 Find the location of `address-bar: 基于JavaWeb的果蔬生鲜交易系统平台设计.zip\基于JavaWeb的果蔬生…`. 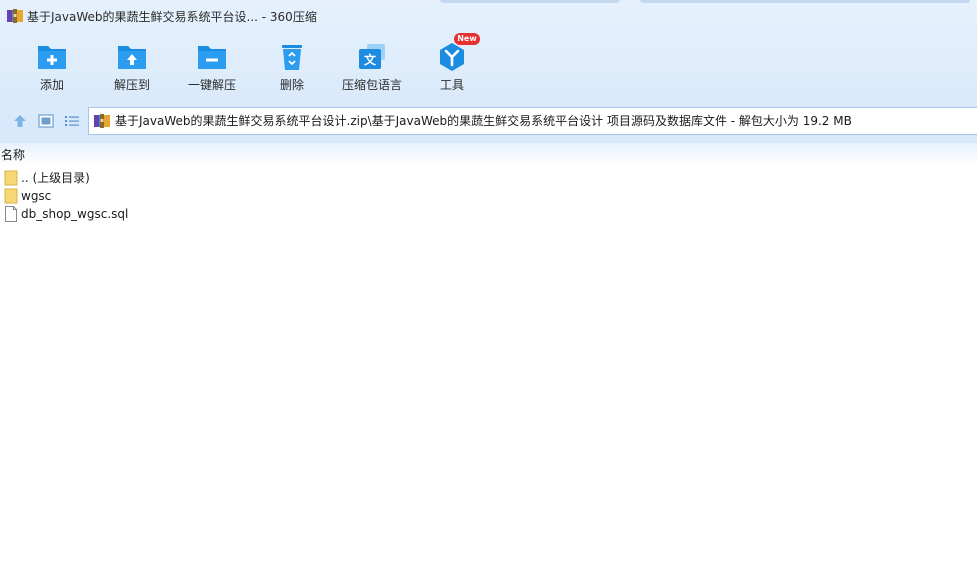

address-bar: 基于JavaWeb的果蔬生鲜交易系统平台设计.zip\基于JavaWeb的果蔬生… is located at coordinates (532, 121).